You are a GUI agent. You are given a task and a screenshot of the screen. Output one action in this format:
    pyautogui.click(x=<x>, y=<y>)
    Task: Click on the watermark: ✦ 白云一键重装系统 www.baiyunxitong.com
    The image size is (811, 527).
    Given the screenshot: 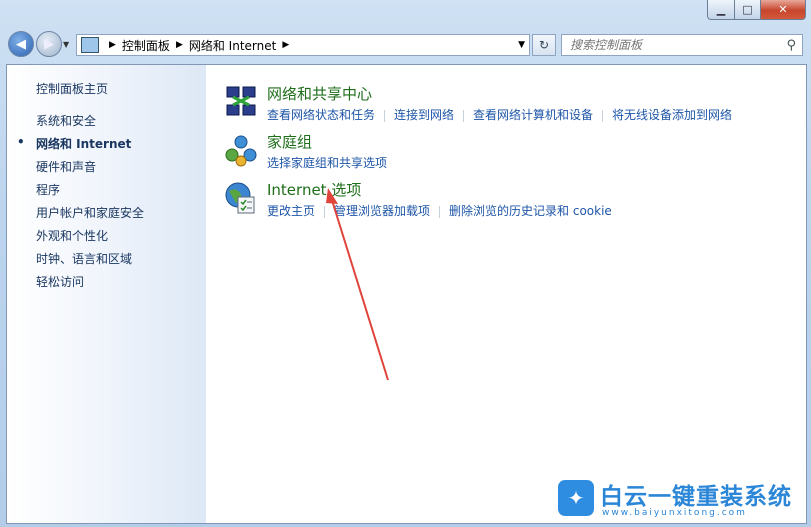 What is the action you would take?
    pyautogui.click(x=683, y=499)
    